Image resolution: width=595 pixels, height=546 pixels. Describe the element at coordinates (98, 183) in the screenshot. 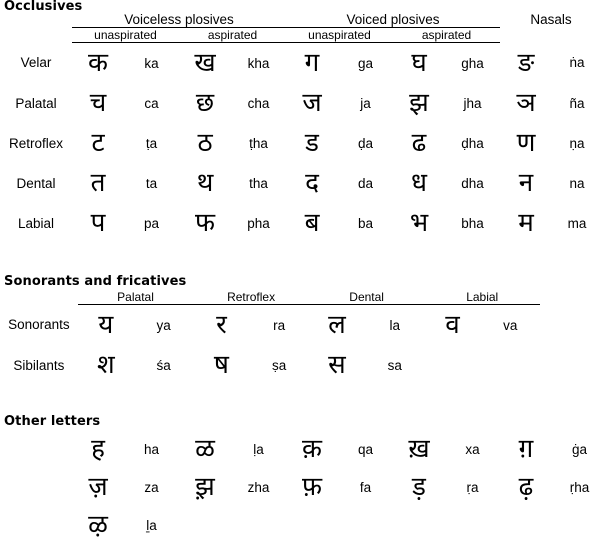

I see `glyph-ta: त` at that location.